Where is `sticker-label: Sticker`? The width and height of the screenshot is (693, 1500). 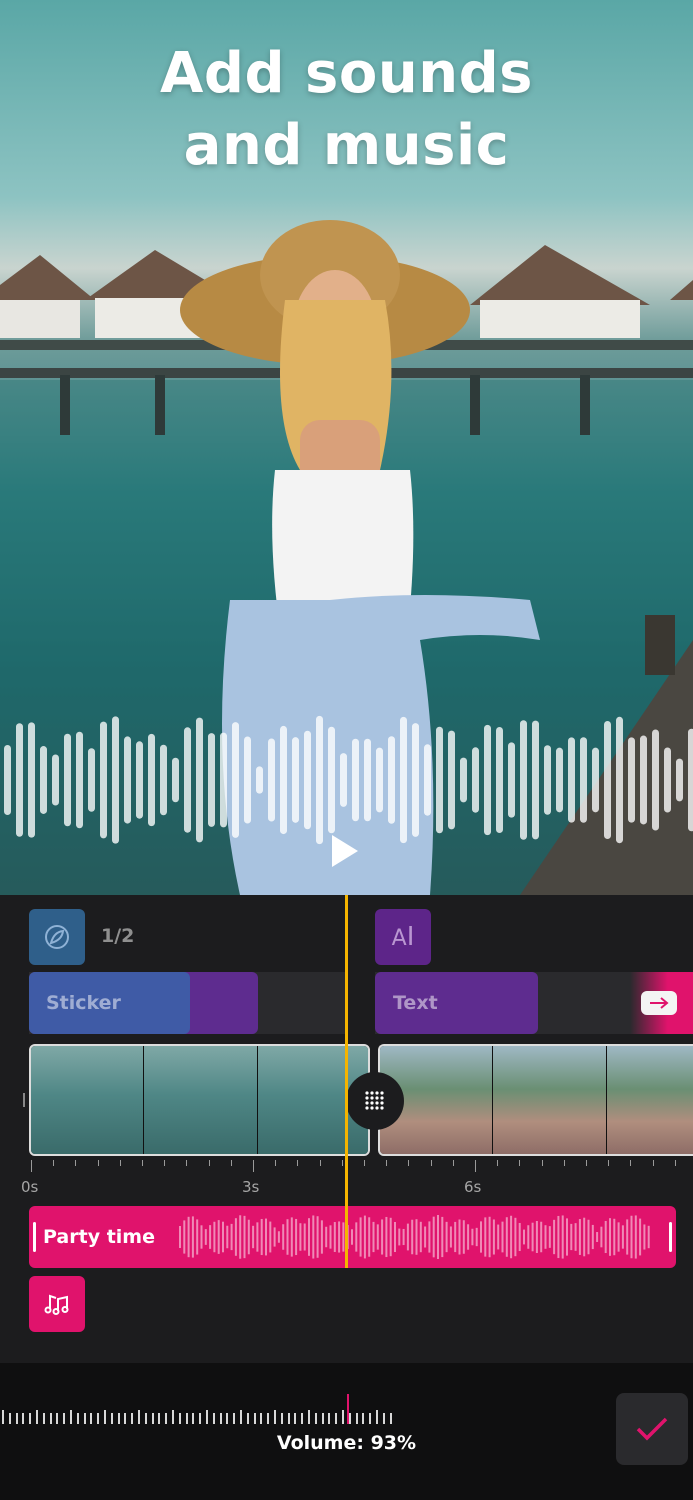
sticker-label: Sticker is located at coordinates (83, 1003).